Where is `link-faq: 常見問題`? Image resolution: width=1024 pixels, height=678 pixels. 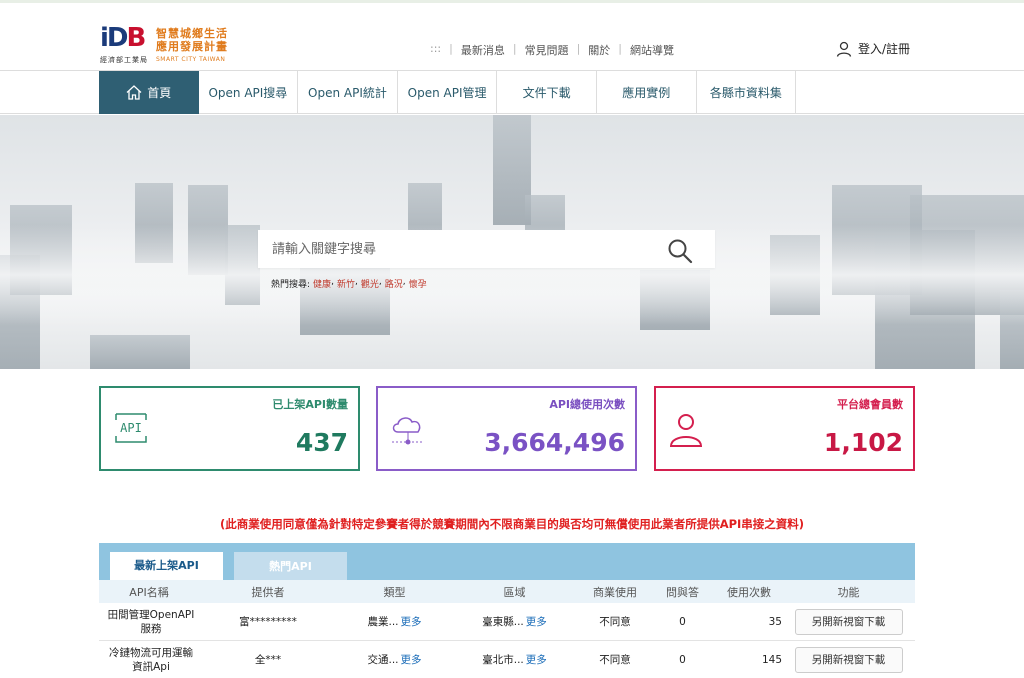
link-faq: 常見問題 is located at coordinates (547, 50).